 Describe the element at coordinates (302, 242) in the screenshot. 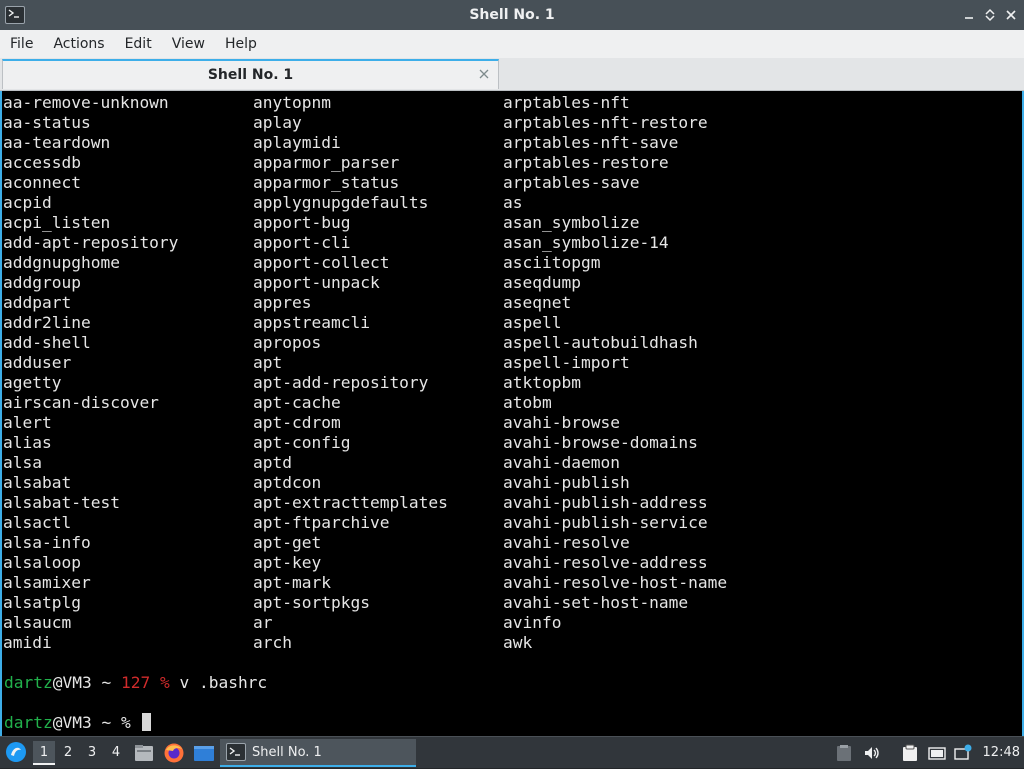

I see `command-entry: apport-cli` at that location.